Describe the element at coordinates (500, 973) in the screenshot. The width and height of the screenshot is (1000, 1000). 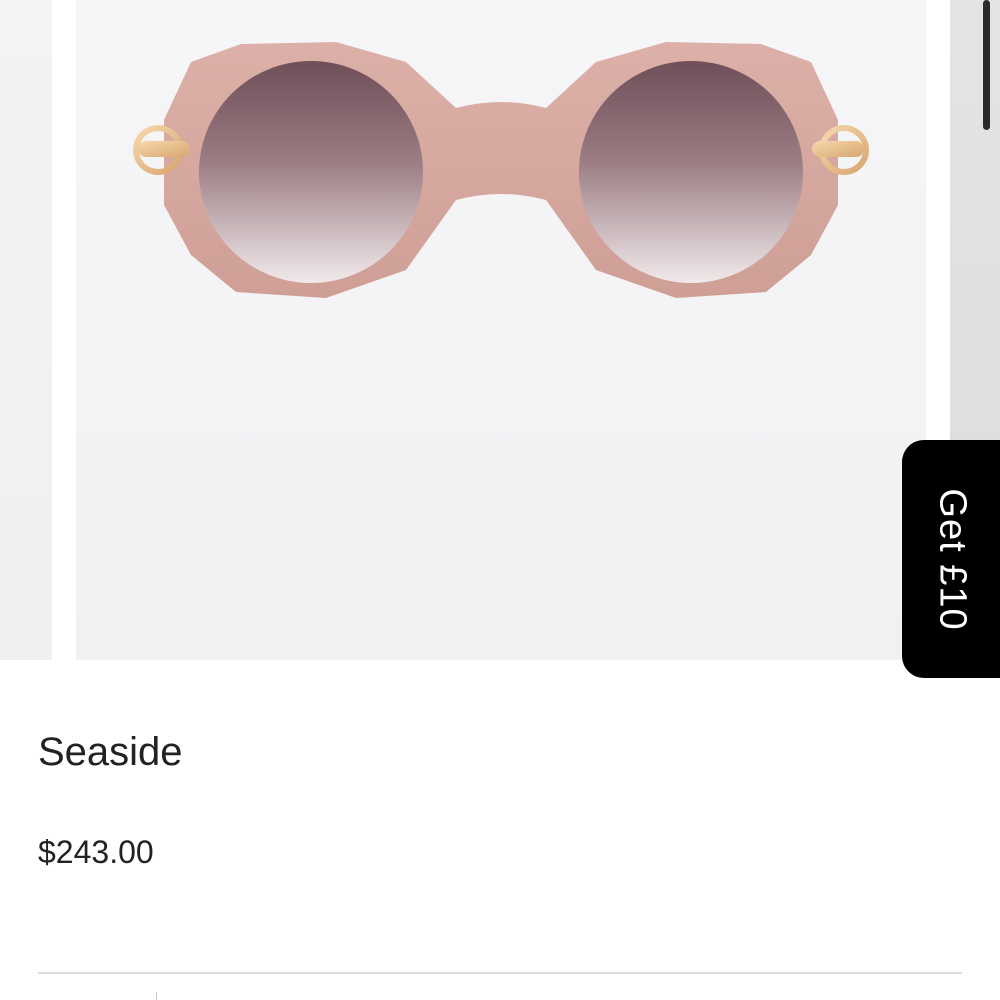
I see `section-divider` at that location.